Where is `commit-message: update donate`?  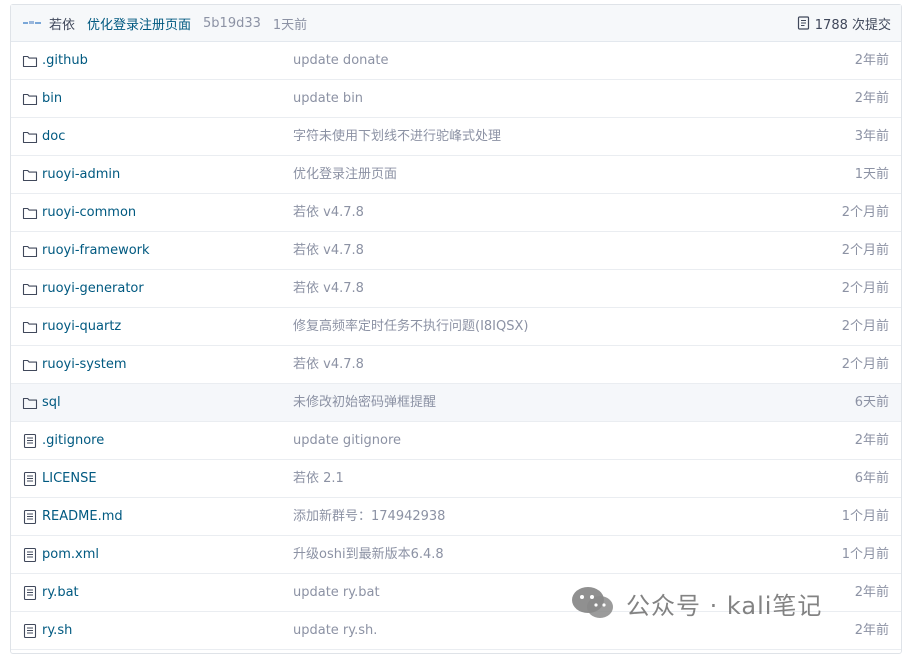 commit-message: update donate is located at coordinates (340, 60).